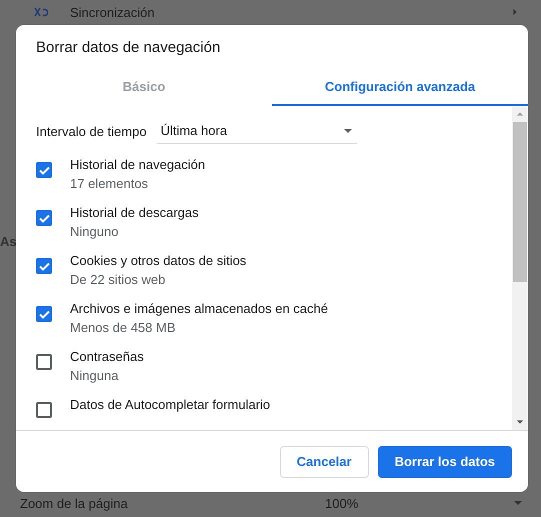  What do you see at coordinates (128, 48) in the screenshot?
I see `dialog-title: Borrar datos de navegación` at bounding box center [128, 48].